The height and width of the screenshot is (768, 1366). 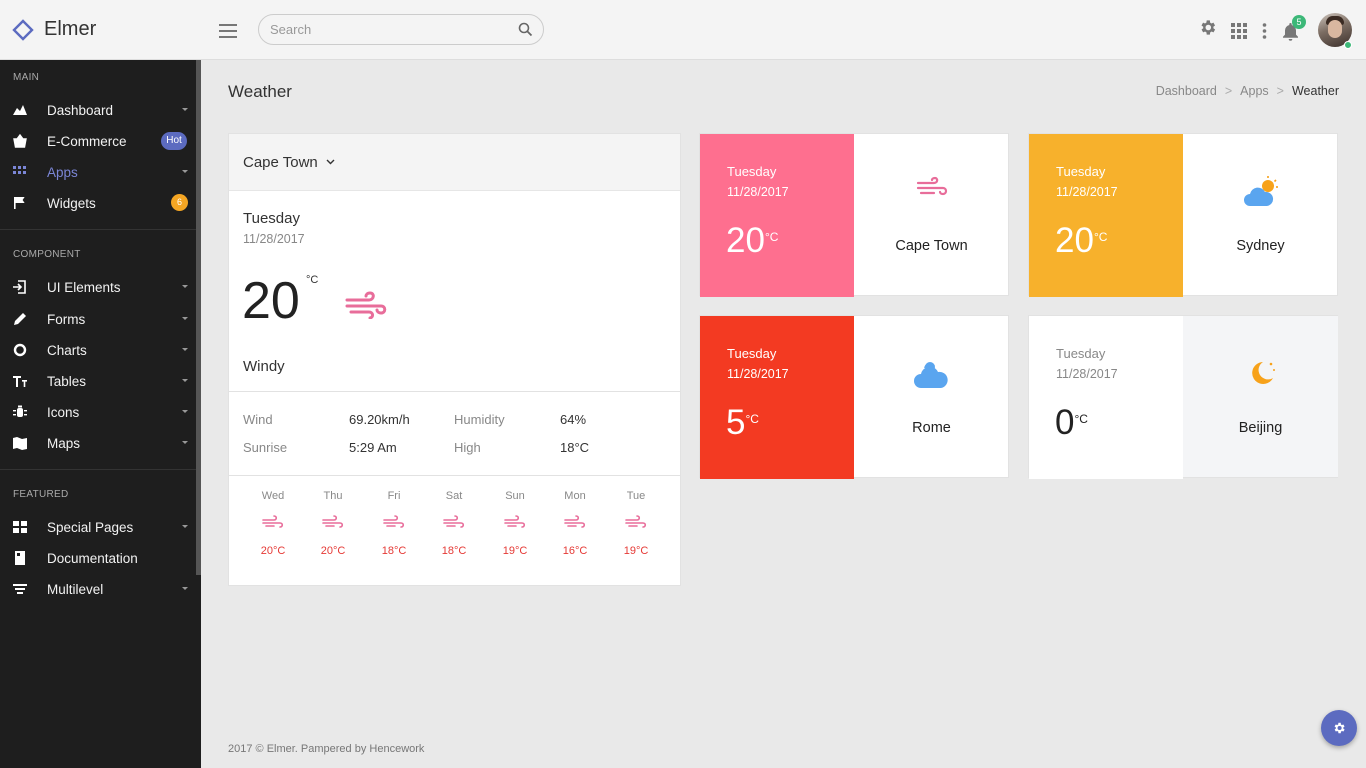 I want to click on forecast-day-label: Sun, so click(x=515, y=496).